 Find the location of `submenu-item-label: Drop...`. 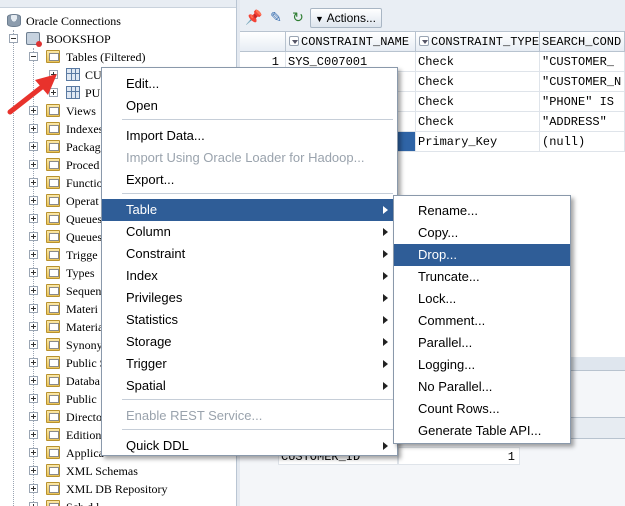

submenu-item-label: Drop... is located at coordinates (438, 254).